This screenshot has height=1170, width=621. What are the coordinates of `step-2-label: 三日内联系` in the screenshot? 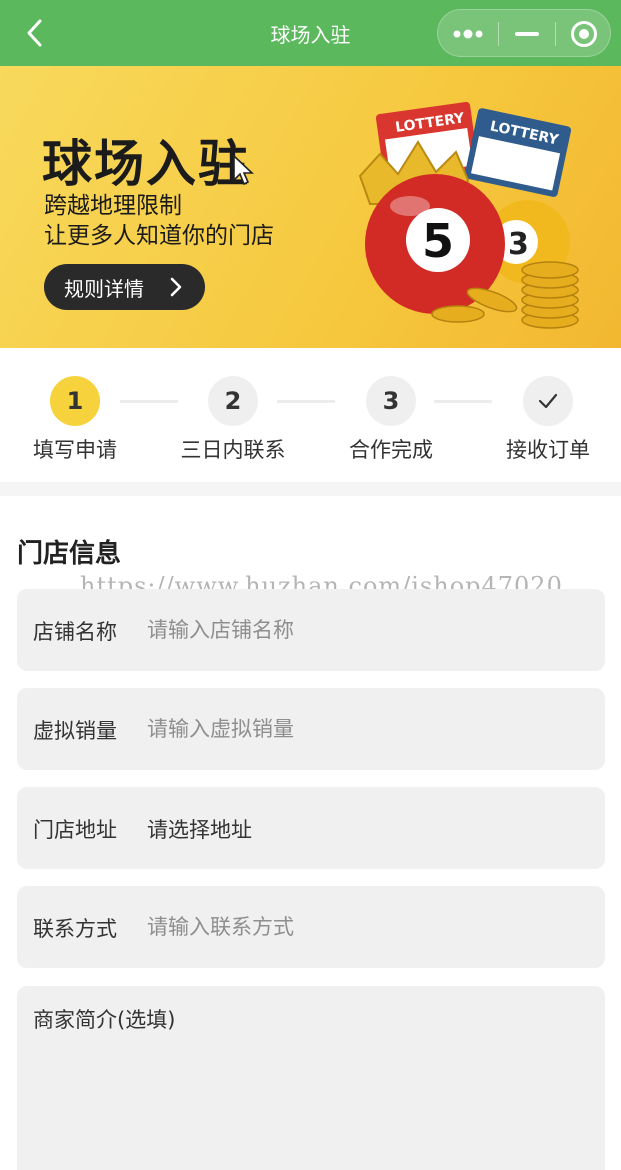 It's located at (233, 450).